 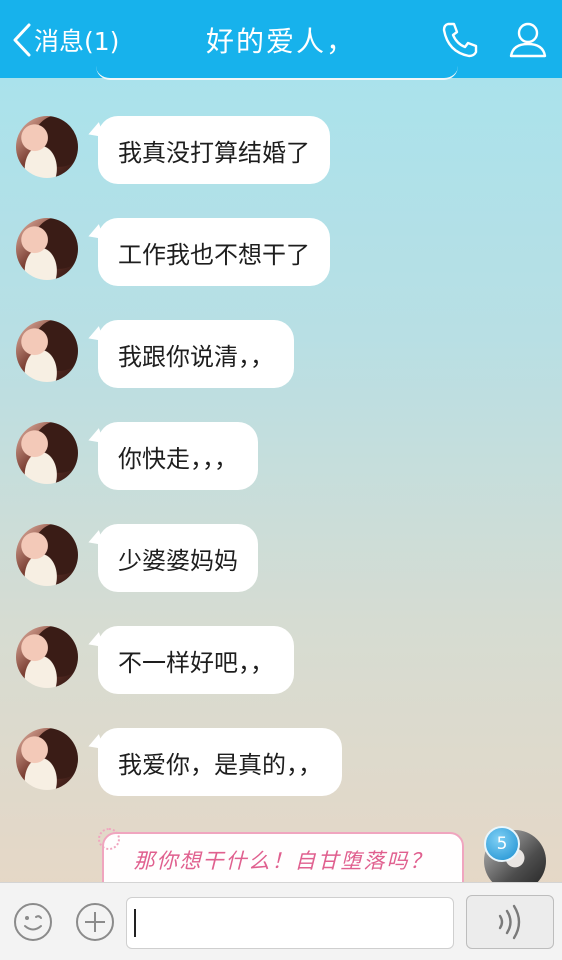 What do you see at coordinates (178, 456) in the screenshot?
I see `message-bubble: 你快走，，，` at bounding box center [178, 456].